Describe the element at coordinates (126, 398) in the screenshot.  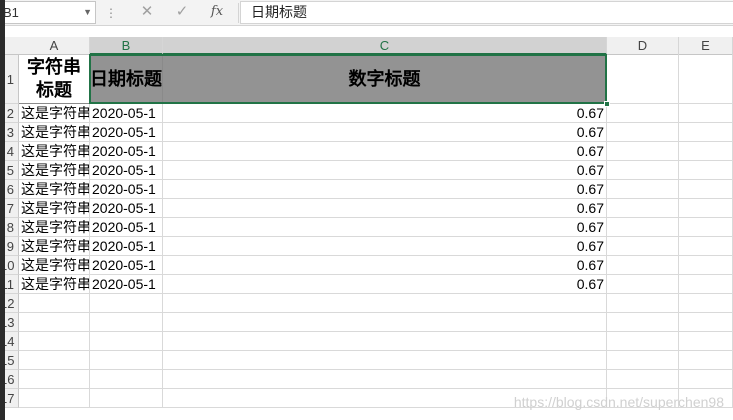
I see `cell-b17` at that location.